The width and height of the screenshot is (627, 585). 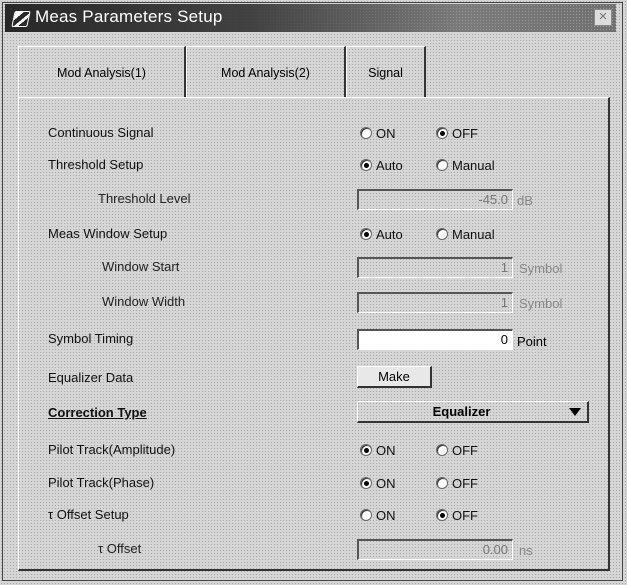 I want to click on close-button: ×, so click(x=603, y=17).